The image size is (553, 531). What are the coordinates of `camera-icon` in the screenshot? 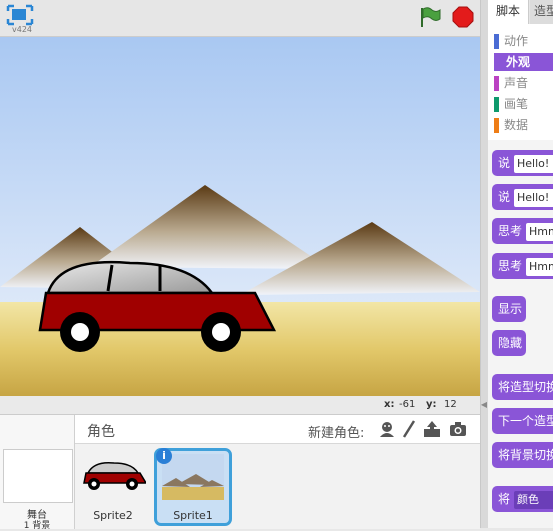 It's located at (458, 429).